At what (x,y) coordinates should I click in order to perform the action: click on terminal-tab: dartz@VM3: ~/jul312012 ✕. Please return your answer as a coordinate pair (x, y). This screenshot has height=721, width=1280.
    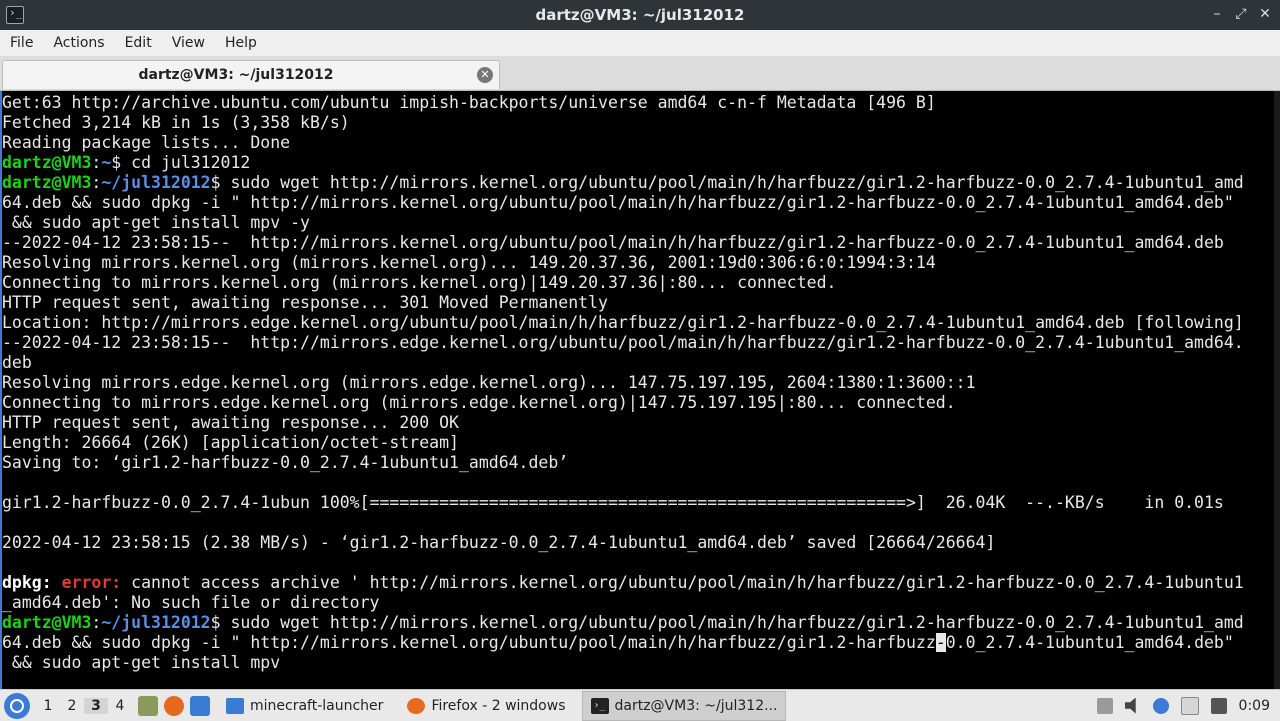
    Looking at the image, I should click on (251, 74).